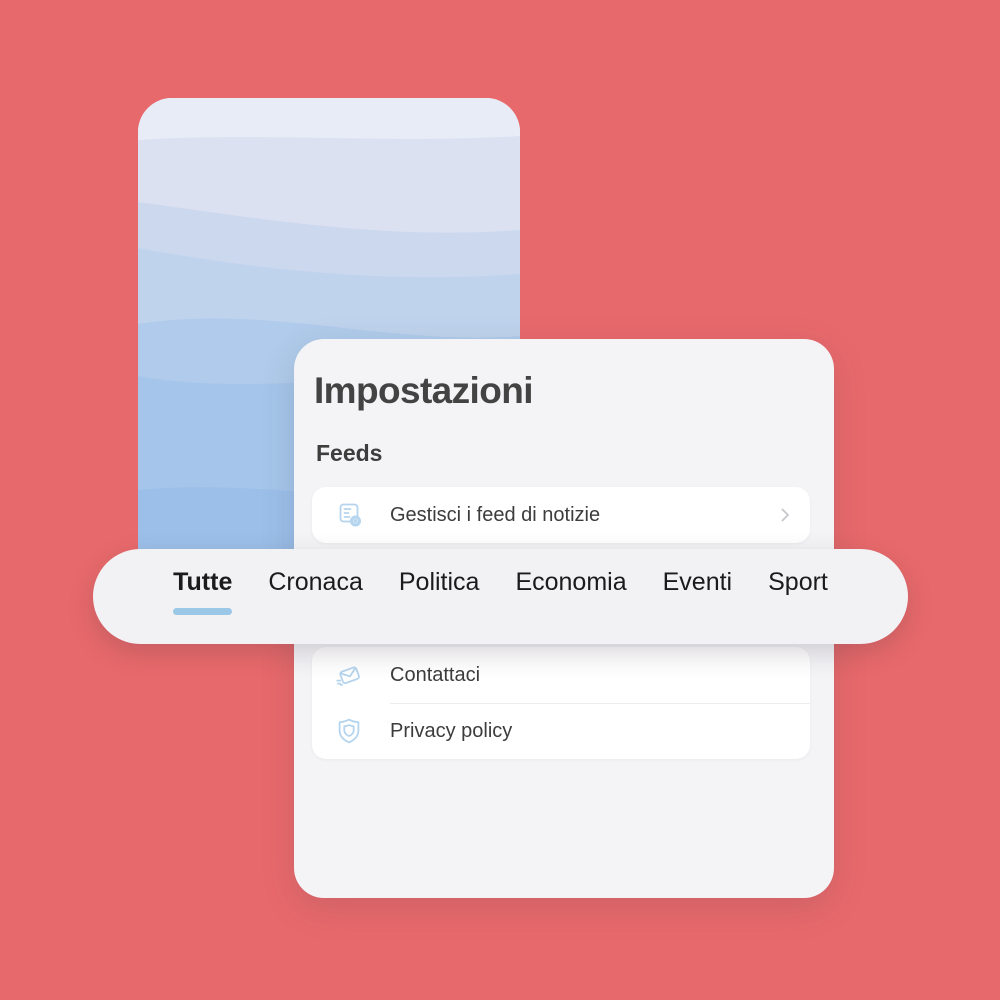  I want to click on tab-economia: Economia, so click(570, 595).